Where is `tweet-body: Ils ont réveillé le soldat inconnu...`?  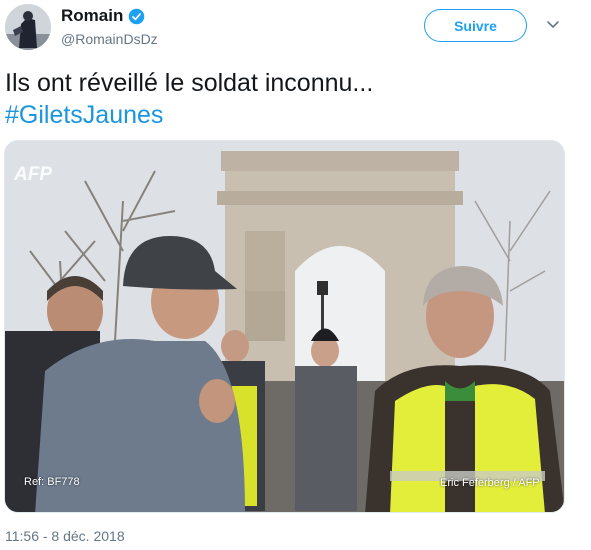
tweet-body: Ils ont réveillé le soldat inconnu... is located at coordinates (189, 83).